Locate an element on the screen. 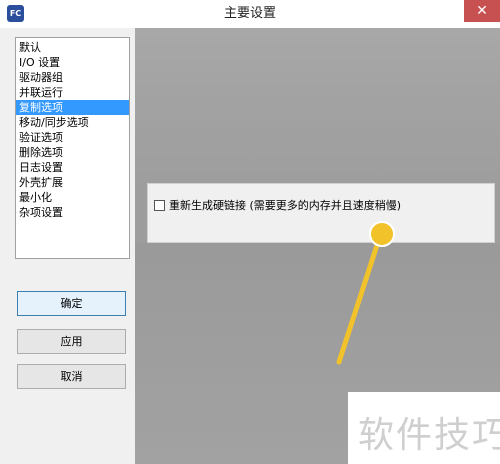 The image size is (500, 464). title-bar: FC 主要设置 ✕ is located at coordinates (250, 14).